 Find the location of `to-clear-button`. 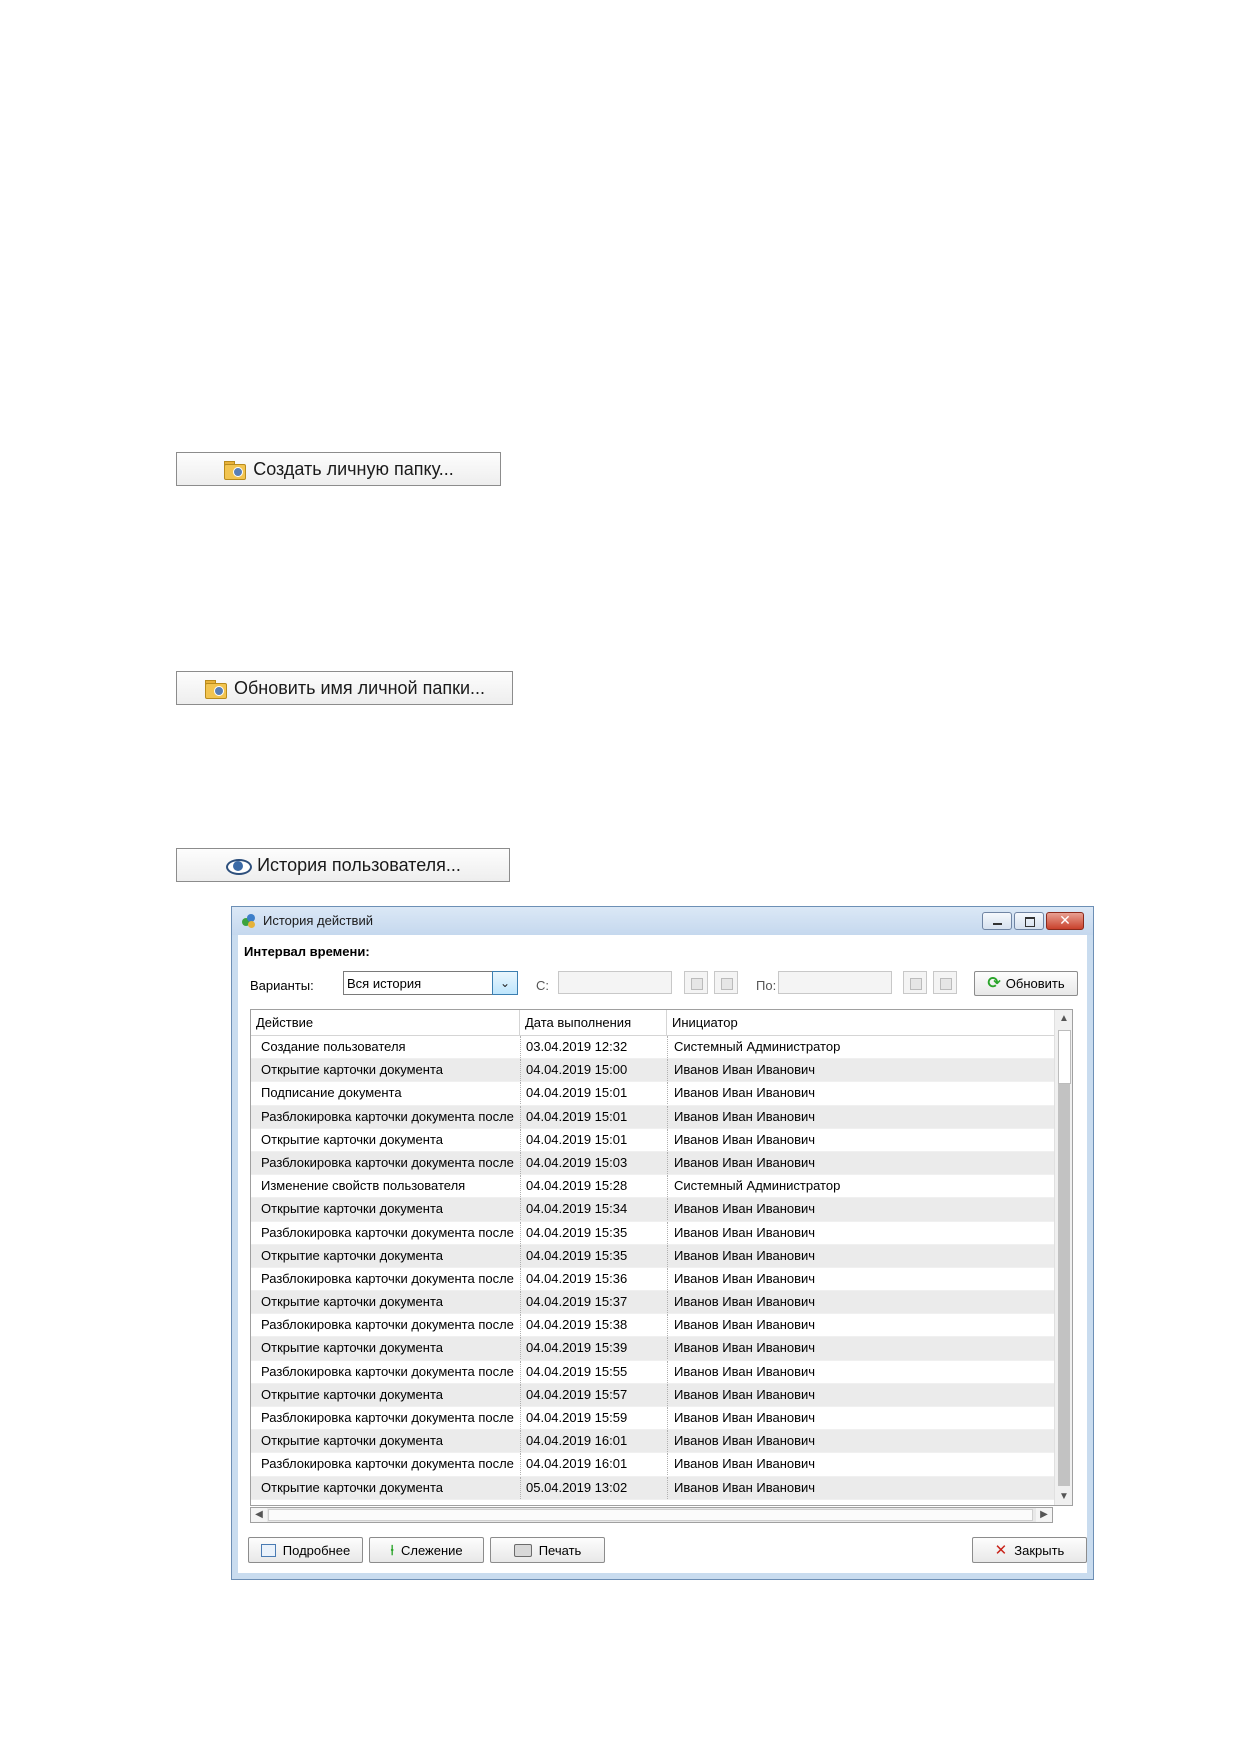

to-clear-button is located at coordinates (945, 982).